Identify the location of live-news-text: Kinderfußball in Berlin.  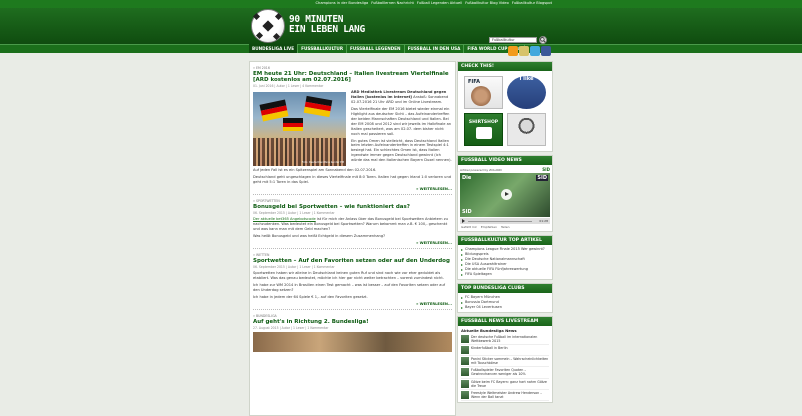
(489, 348).